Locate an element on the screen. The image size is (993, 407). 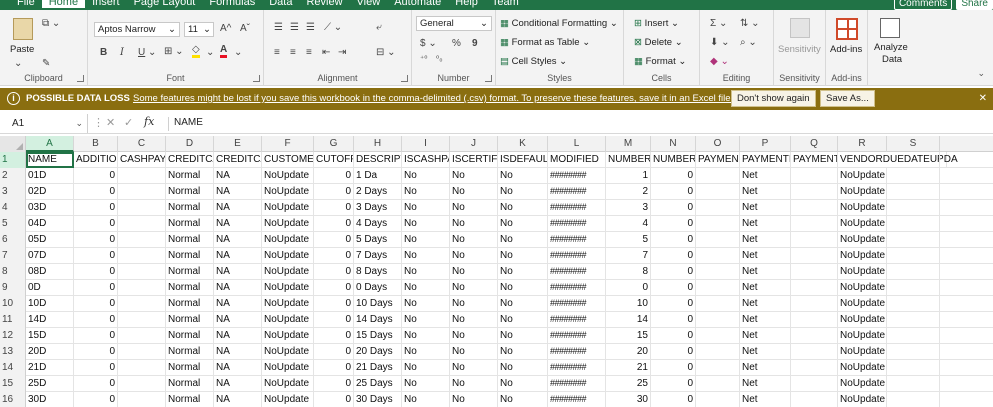
column-header-b: B is located at coordinates (96, 144).